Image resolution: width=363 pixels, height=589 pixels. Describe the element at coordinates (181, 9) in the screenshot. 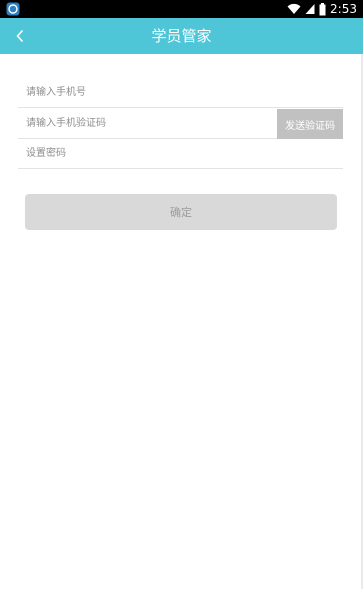

I see `status-bar: 2:53` at that location.